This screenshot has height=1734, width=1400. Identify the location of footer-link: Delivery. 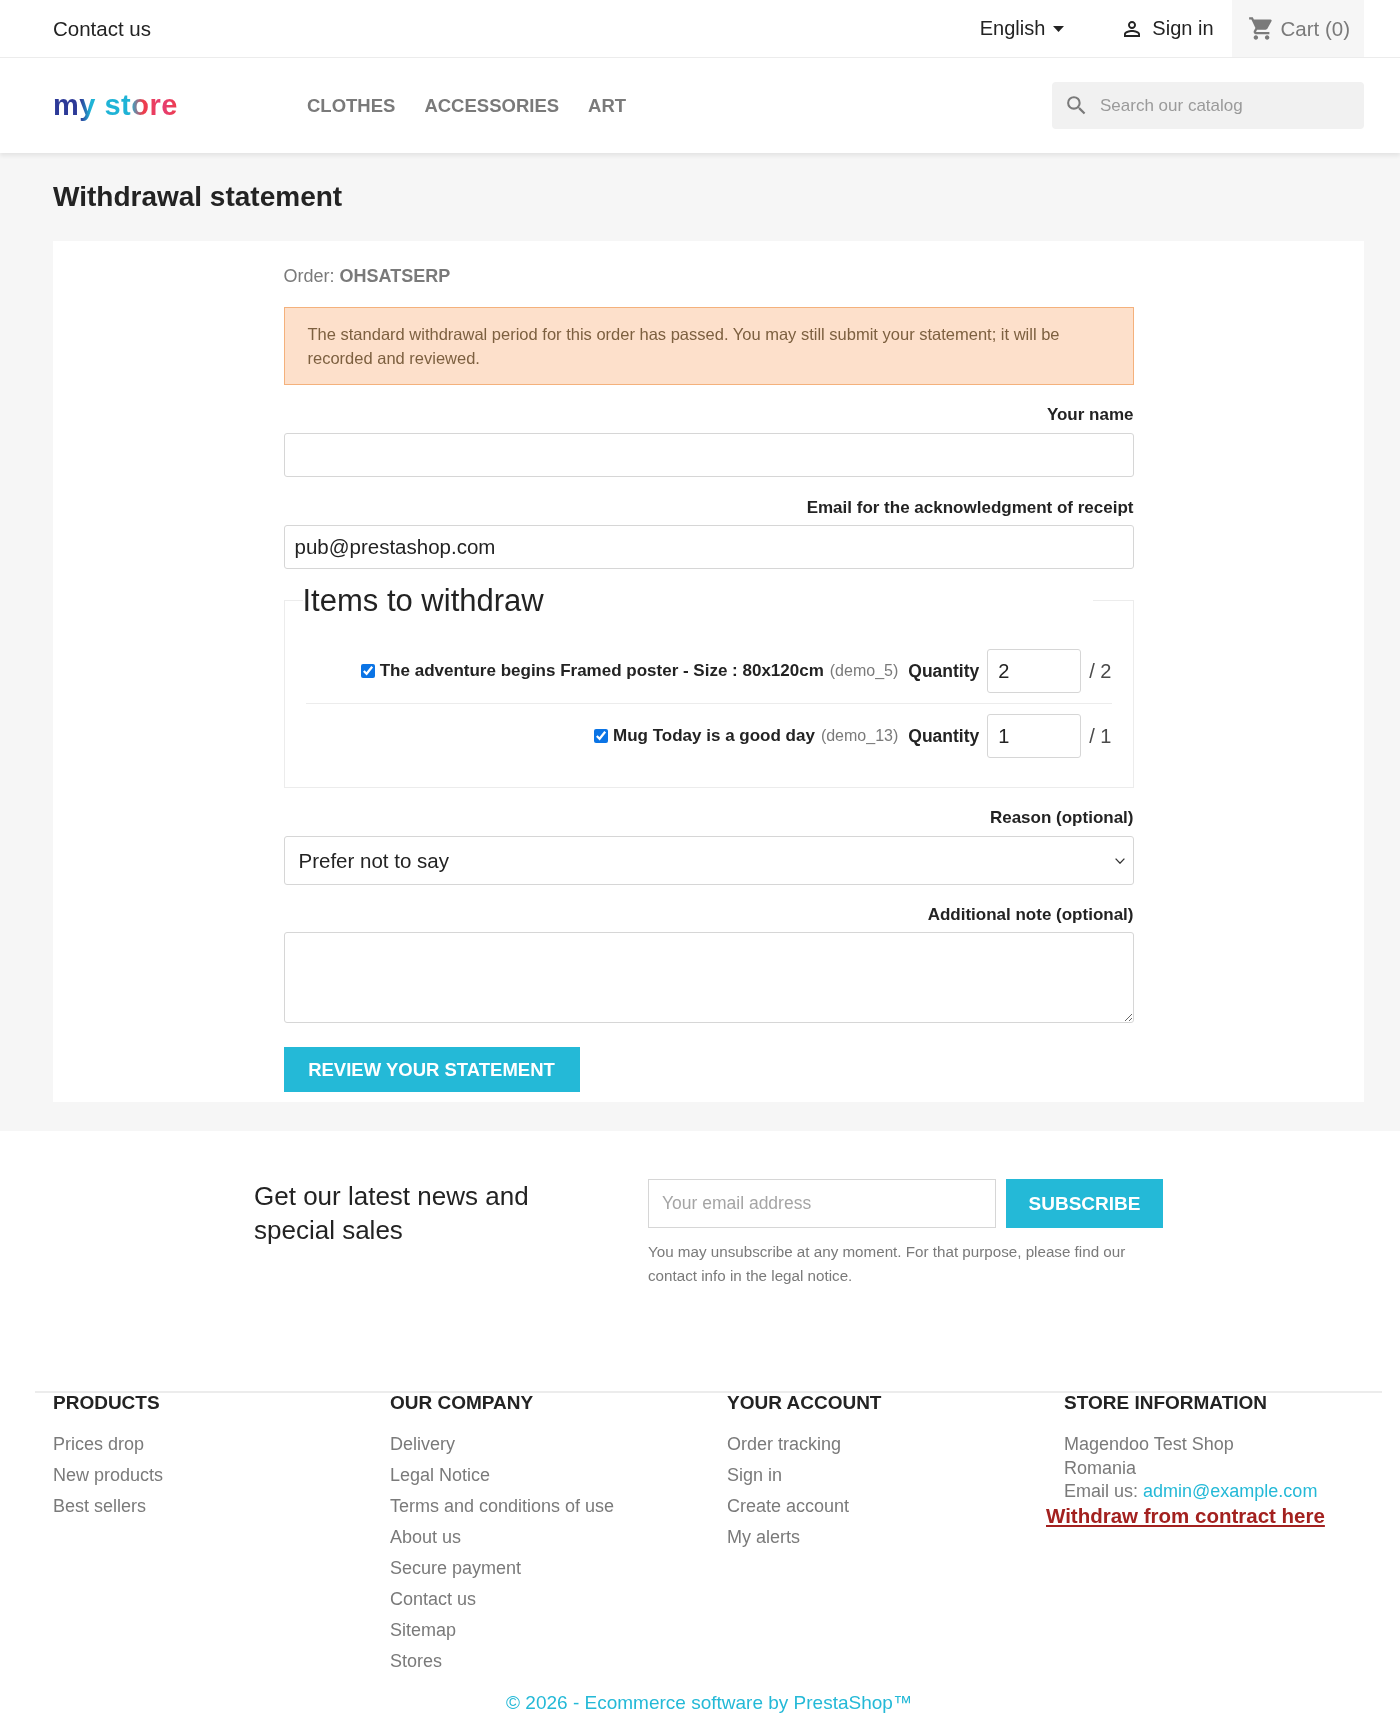
(422, 1444).